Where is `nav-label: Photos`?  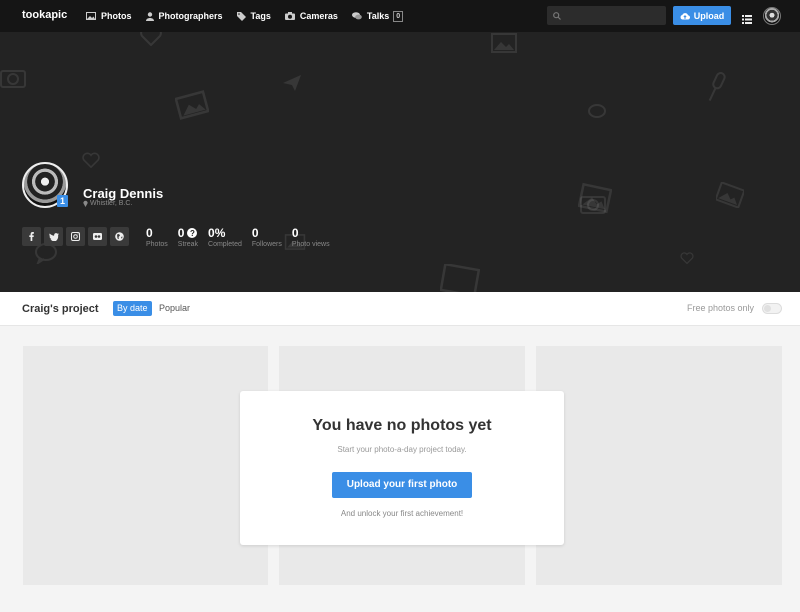 nav-label: Photos is located at coordinates (116, 16).